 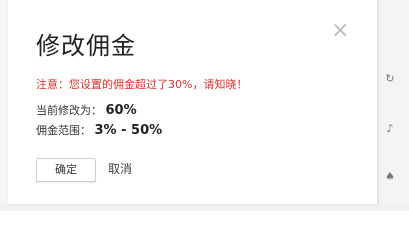 What do you see at coordinates (120, 170) in the screenshot?
I see `cancel-button: 取消` at bounding box center [120, 170].